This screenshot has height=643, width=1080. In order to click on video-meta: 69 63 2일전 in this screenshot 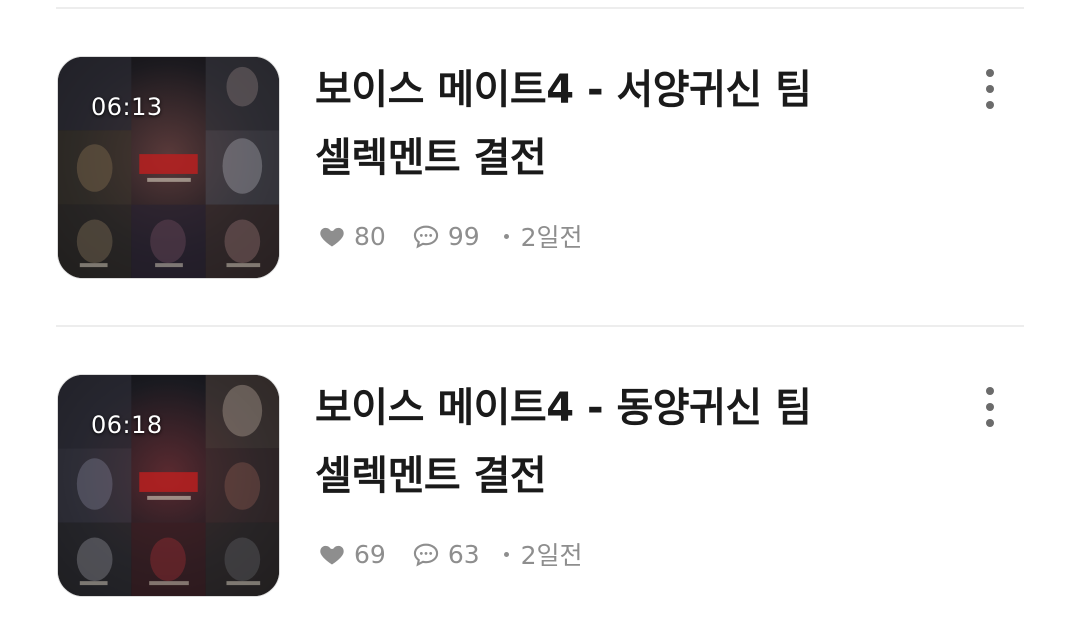, I will do `click(450, 554)`.